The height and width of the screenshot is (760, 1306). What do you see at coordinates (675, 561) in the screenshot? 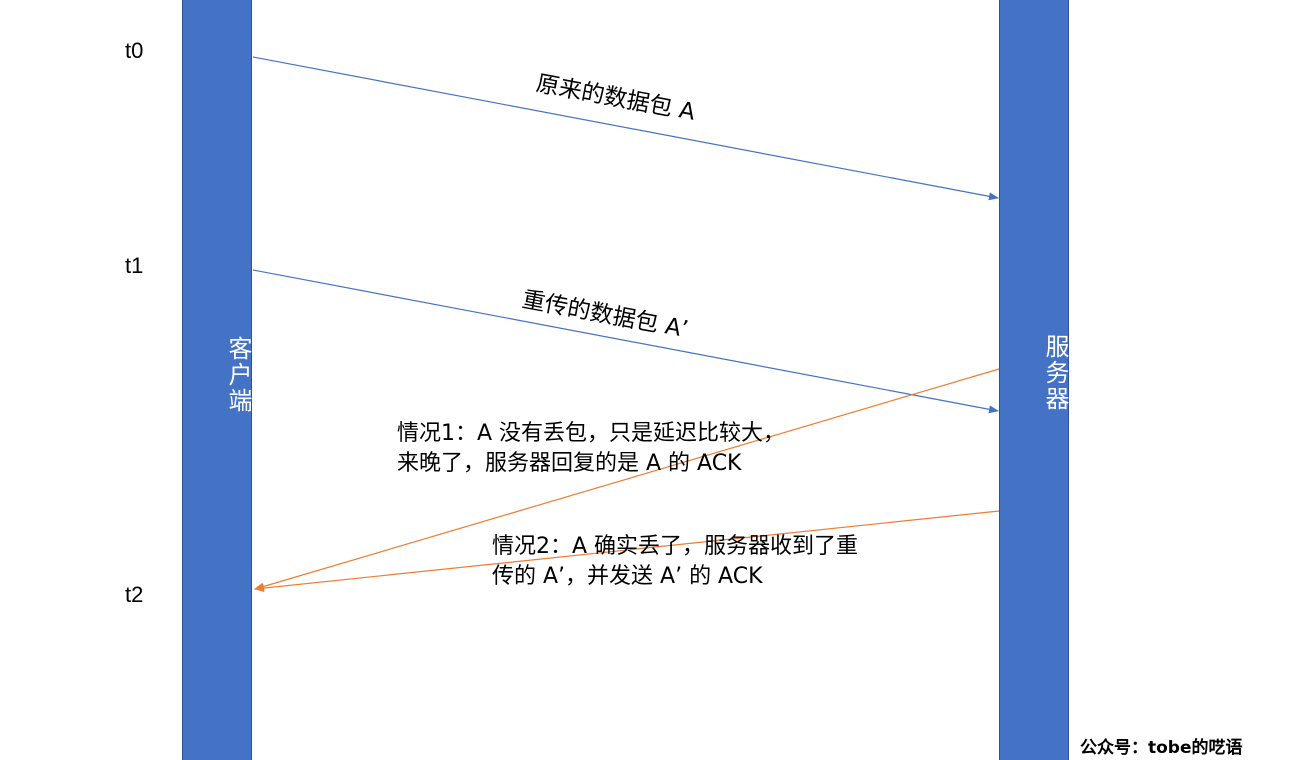
I see `case2-note: 情况2：A 确实丢了，服务器收到了重 传的 A’，并发送 A’ 的 ACK` at bounding box center [675, 561].